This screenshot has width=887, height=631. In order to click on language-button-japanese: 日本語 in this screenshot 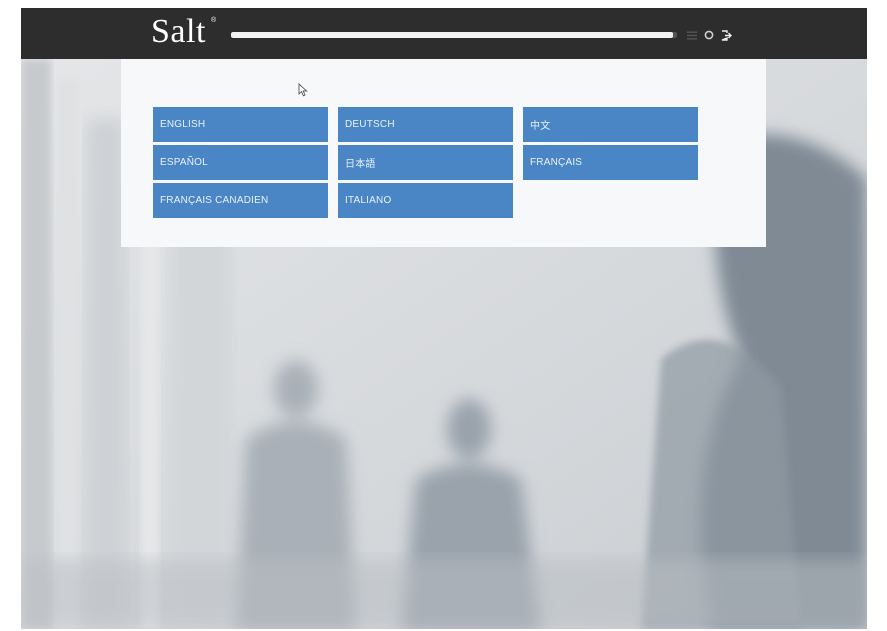, I will do `click(425, 162)`.